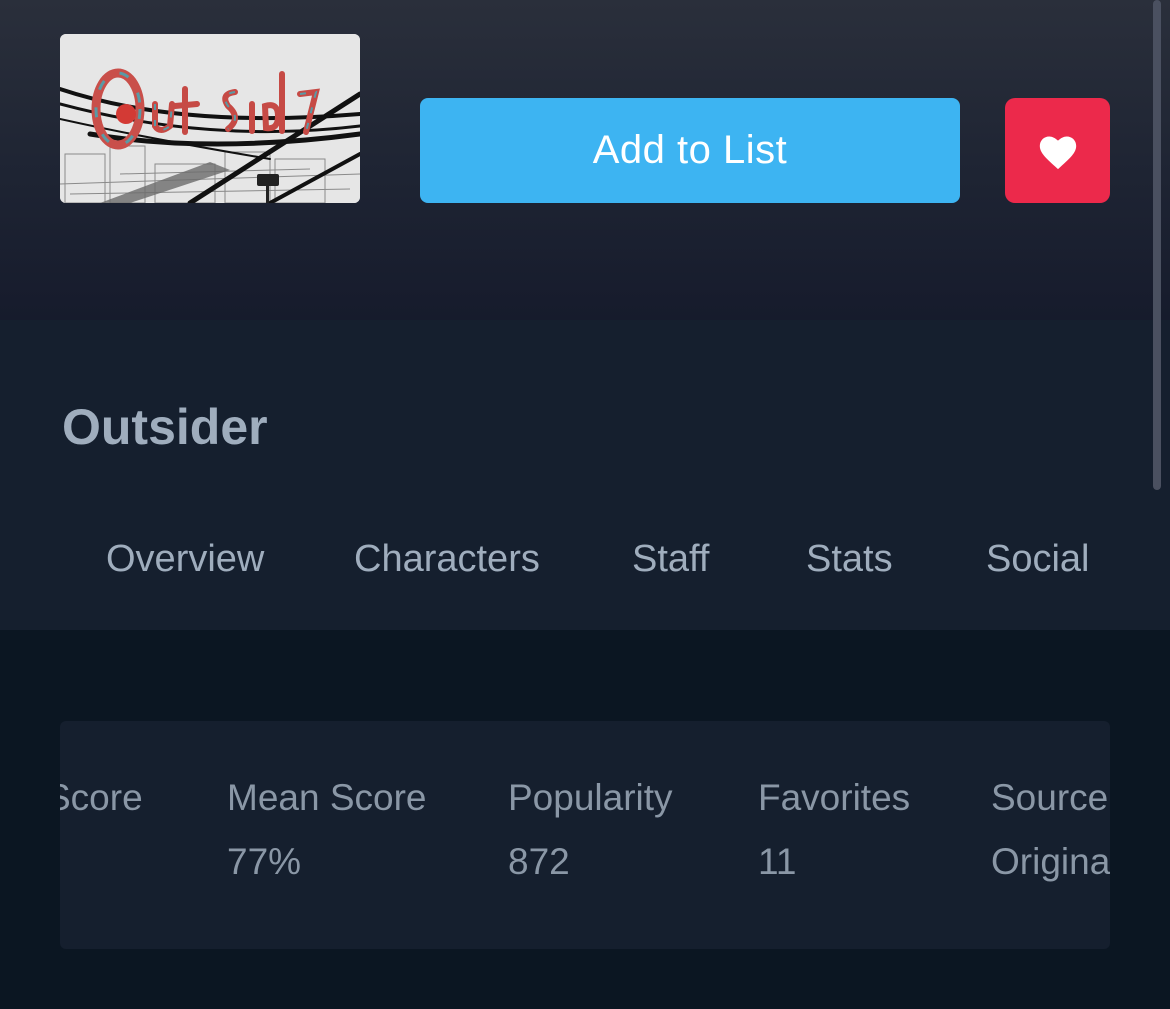  What do you see at coordinates (1038, 559) in the screenshot?
I see `tab-social: Social` at bounding box center [1038, 559].